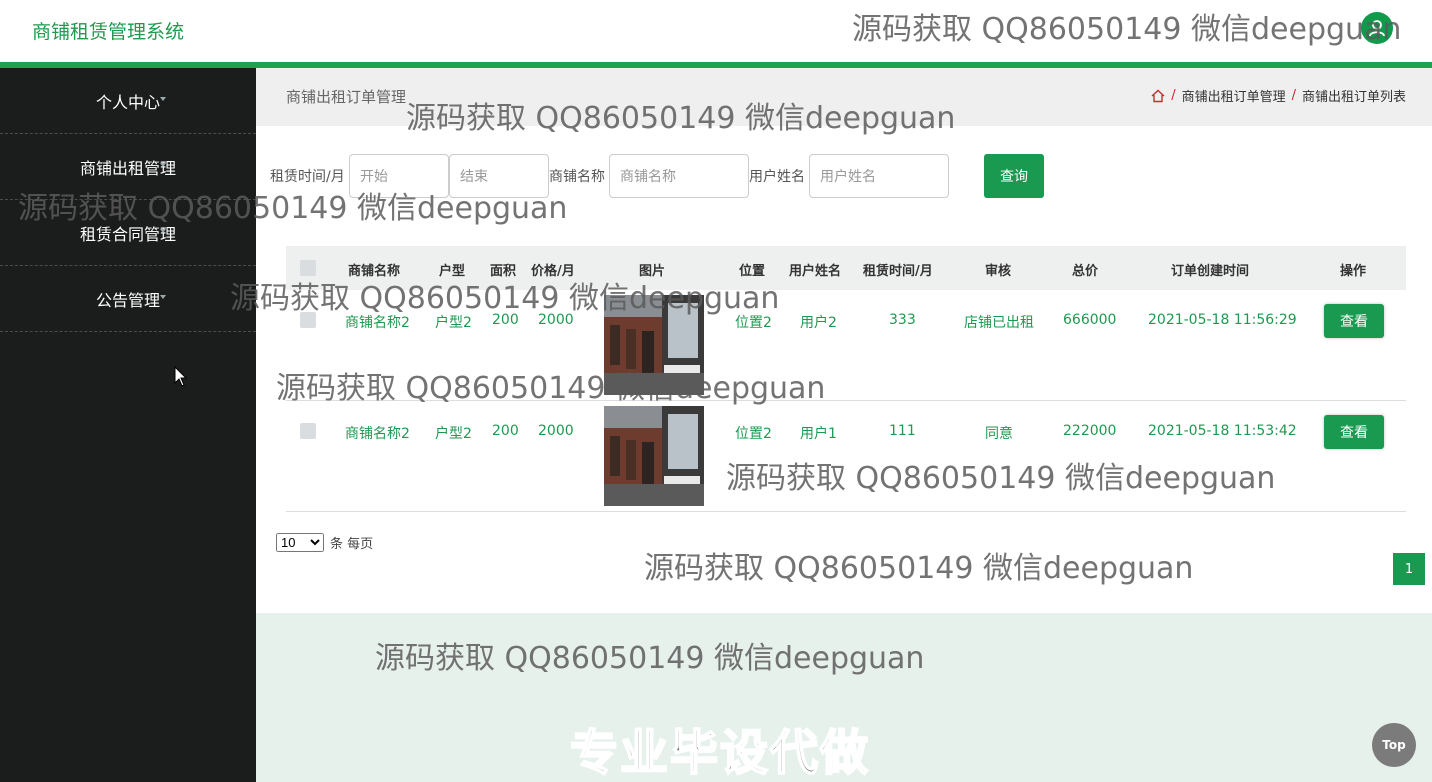 The height and width of the screenshot is (782, 1432). I want to click on query-button: 查询, so click(1014, 176).